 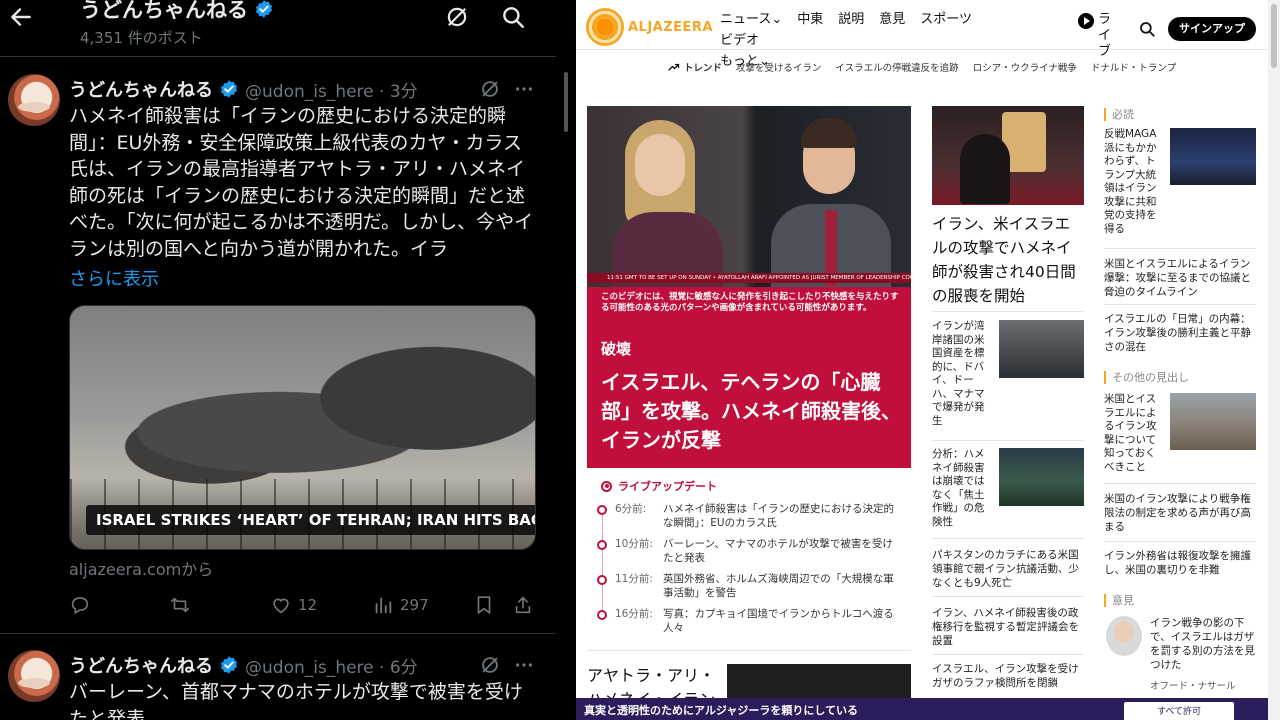 I want to click on live-indicator-icon, so click(x=606, y=486).